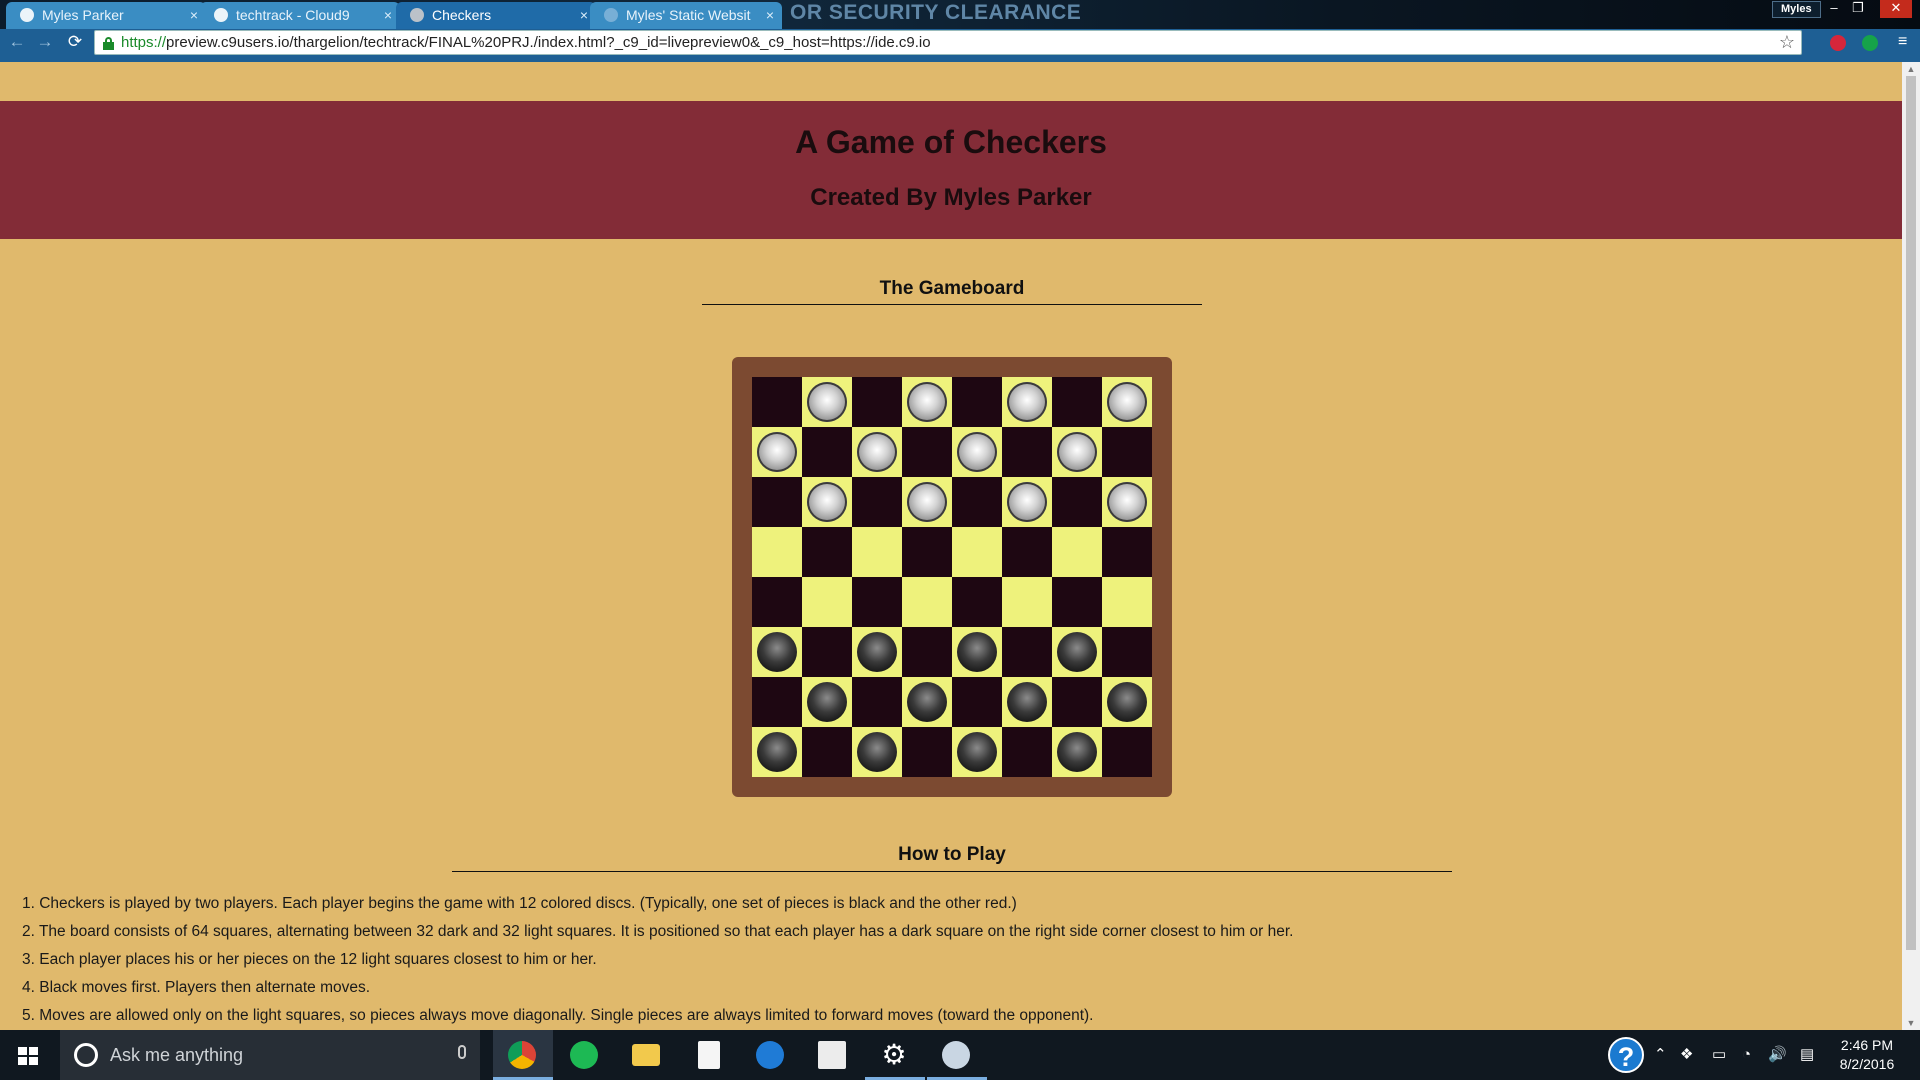 This screenshot has height=1080, width=1920. I want to click on restore-icon: ❐, so click(1858, 9).